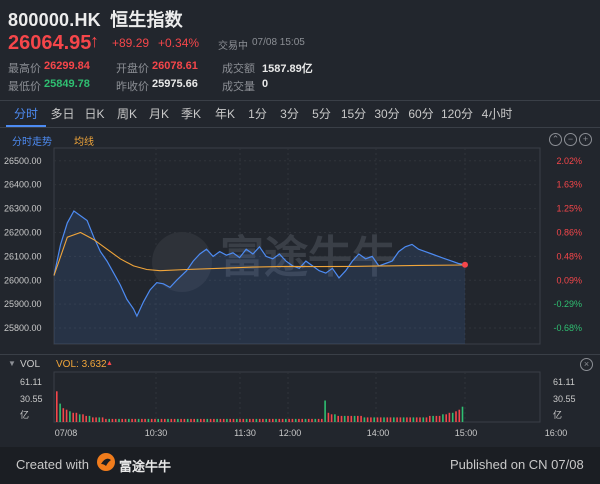  Describe the element at coordinates (557, 414) in the screenshot. I see `vol-tick-right-2: 亿` at that location.